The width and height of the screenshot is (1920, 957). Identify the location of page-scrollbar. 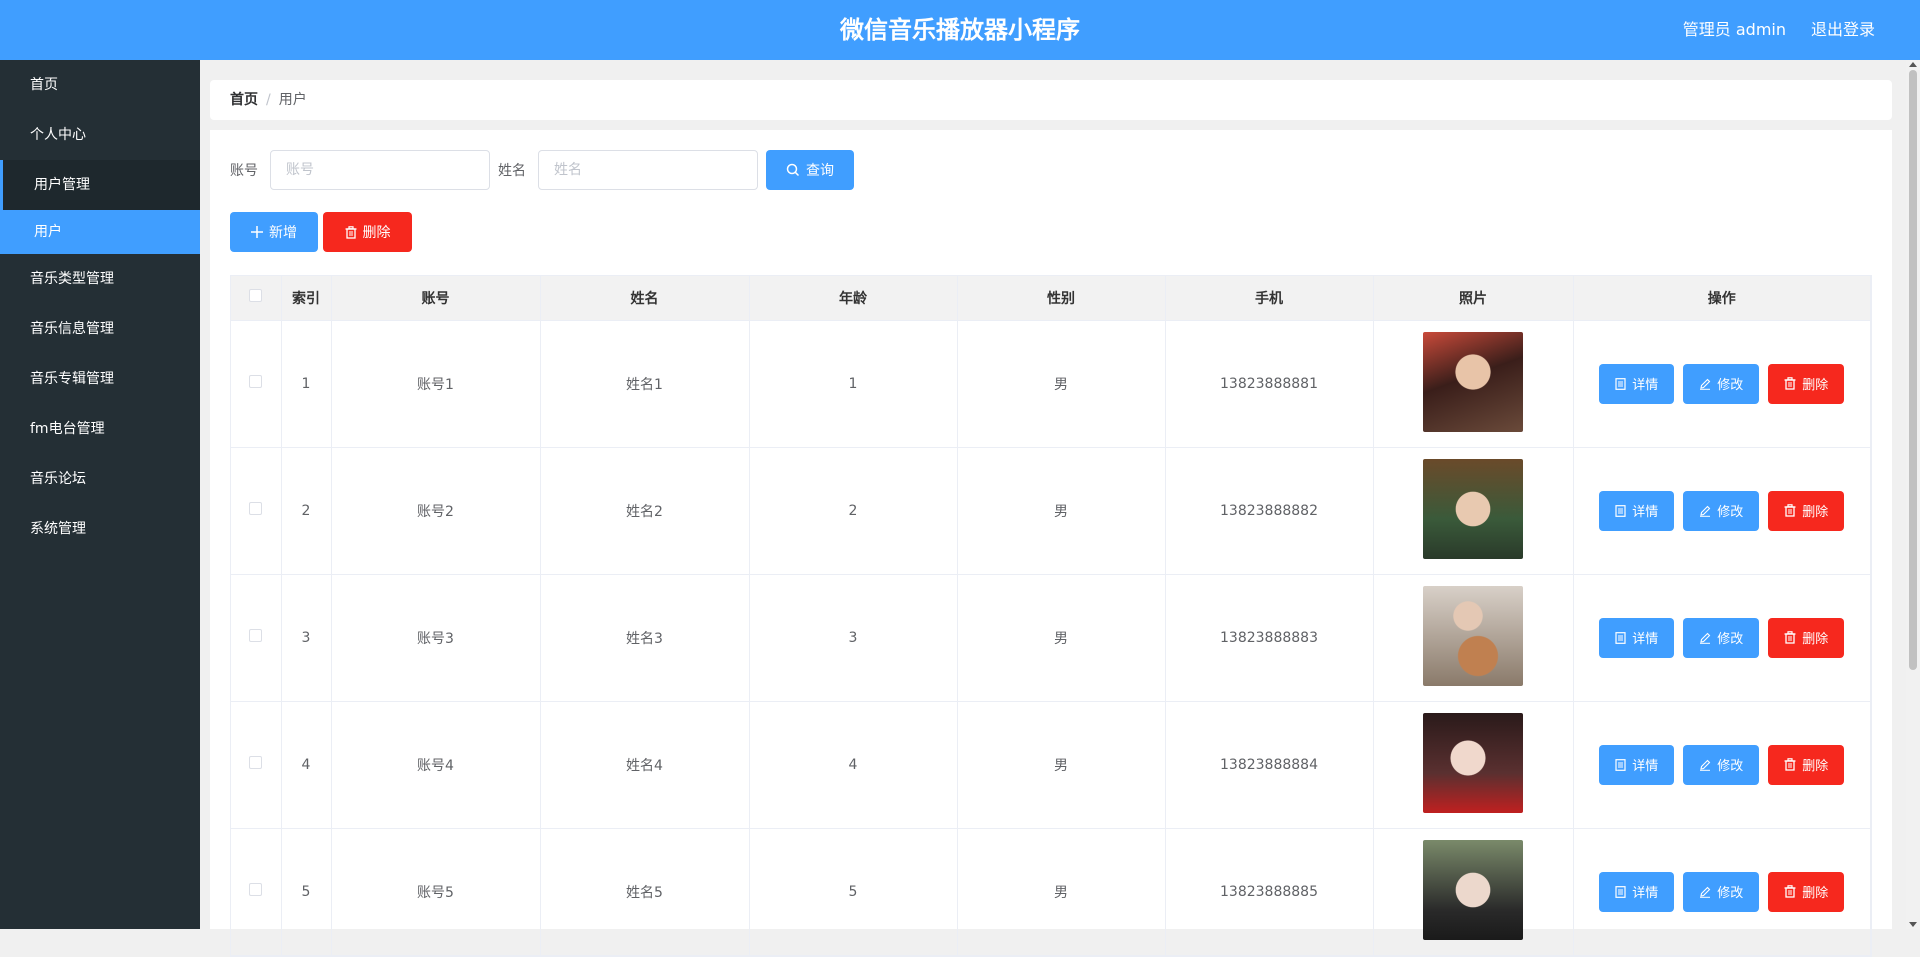
(1913, 494).